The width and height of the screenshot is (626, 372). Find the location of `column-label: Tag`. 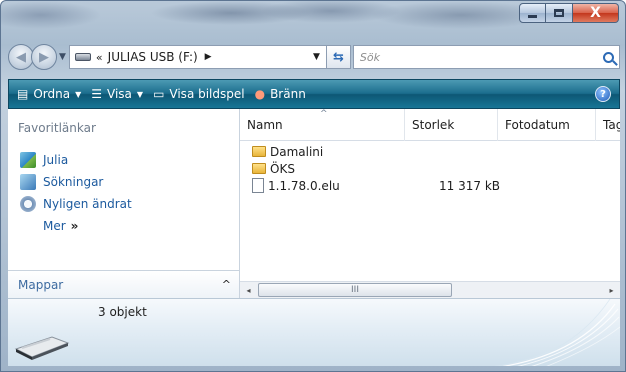

column-label: Tag is located at coordinates (611, 125).